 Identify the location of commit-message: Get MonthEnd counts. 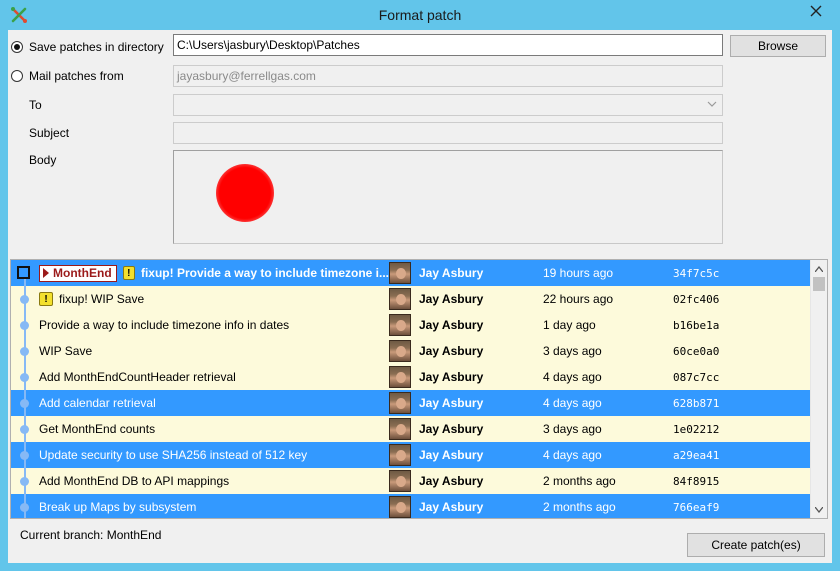
(97, 429).